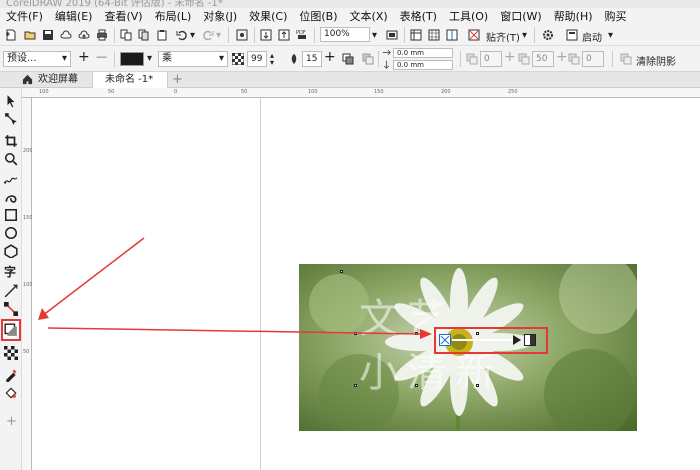 Image resolution: width=700 pixels, height=470 pixels. What do you see at coordinates (27, 79) in the screenshot?
I see `home-icon` at bounding box center [27, 79].